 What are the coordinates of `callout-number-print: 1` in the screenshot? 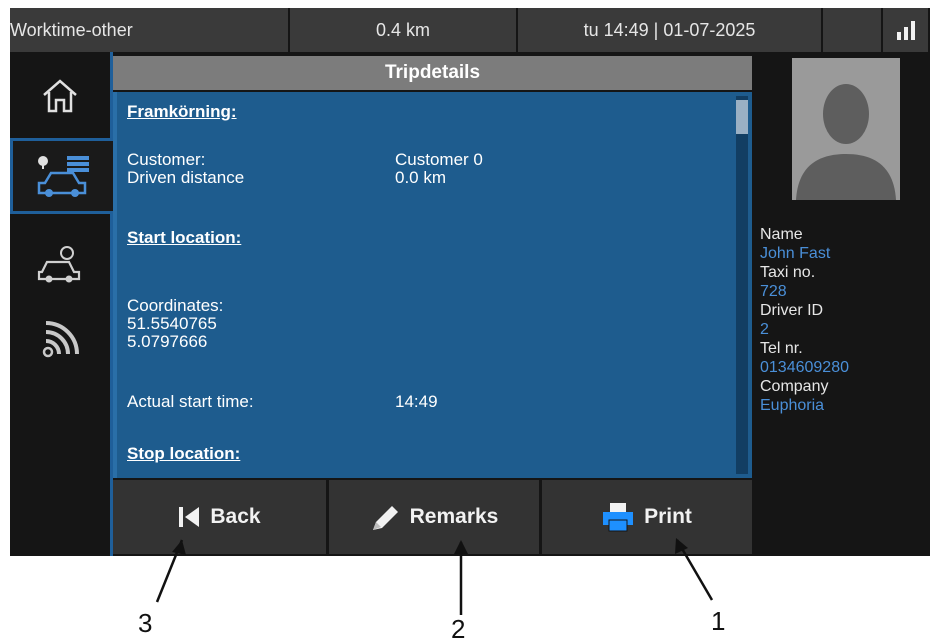 It's located at (718, 621).